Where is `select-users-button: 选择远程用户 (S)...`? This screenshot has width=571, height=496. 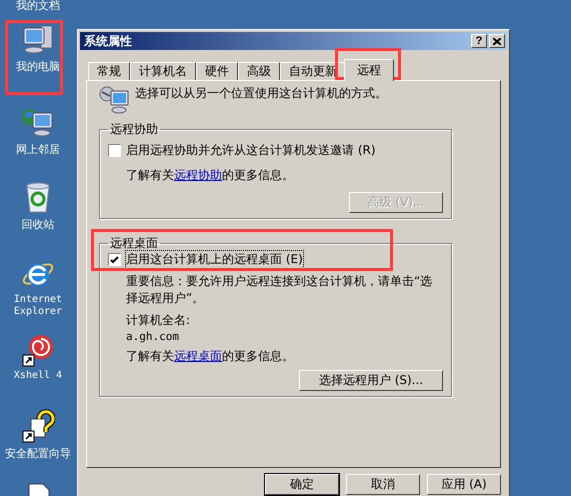
select-users-button: 选择远程用户 (S)... is located at coordinates (371, 380).